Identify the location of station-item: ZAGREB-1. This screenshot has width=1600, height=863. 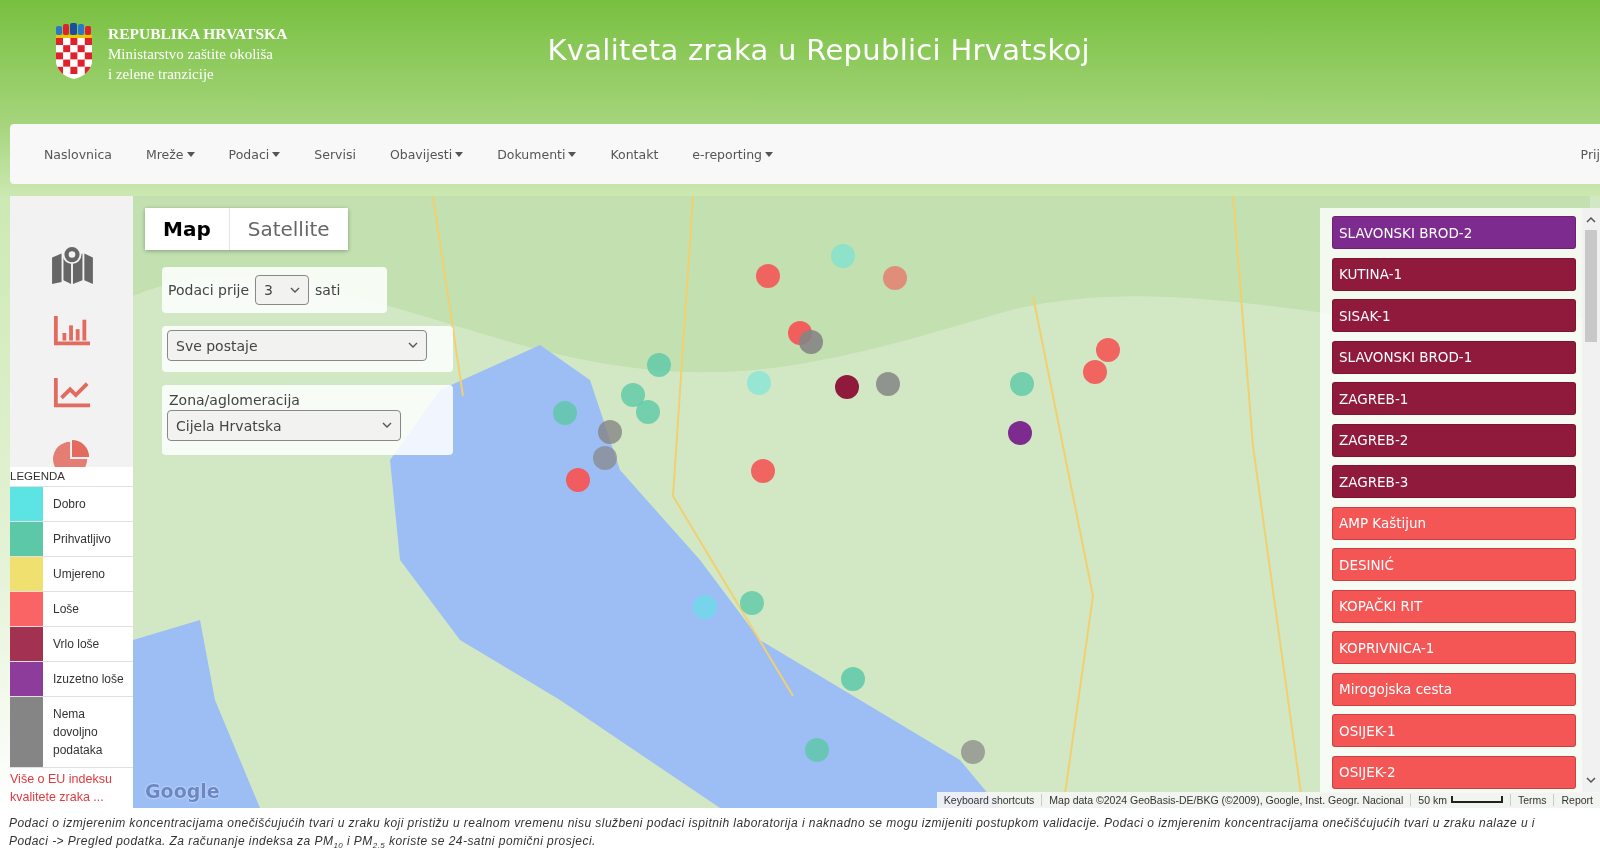
(1454, 398).